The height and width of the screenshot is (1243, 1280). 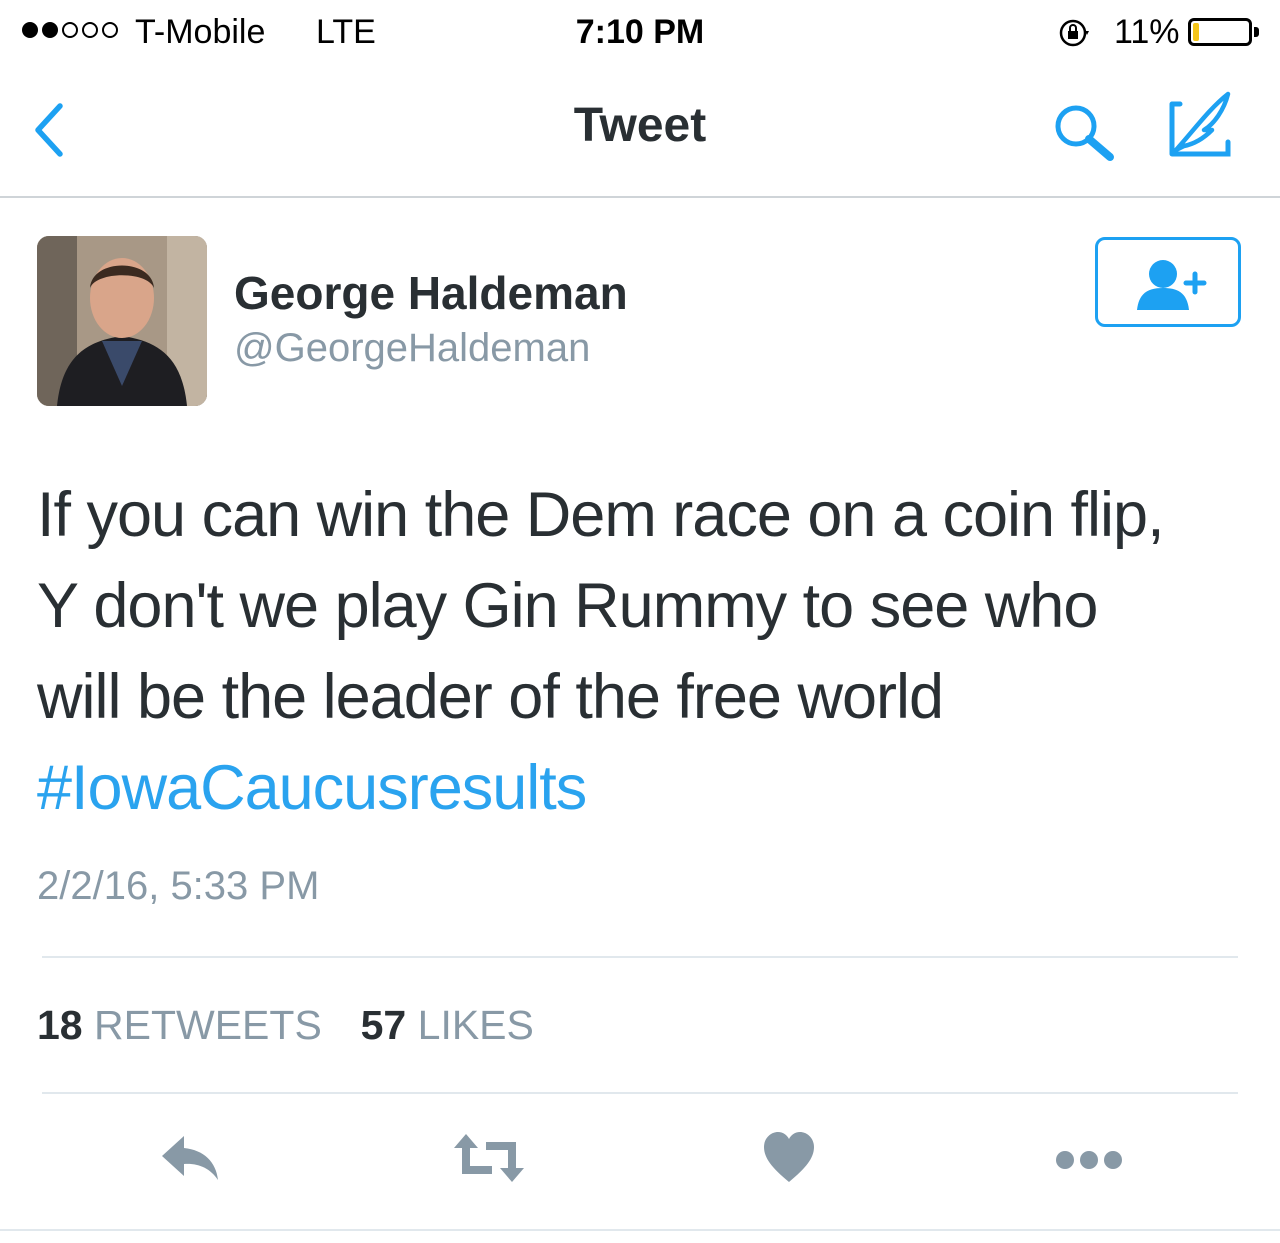 What do you see at coordinates (1196, 32) in the screenshot?
I see `battery-level` at bounding box center [1196, 32].